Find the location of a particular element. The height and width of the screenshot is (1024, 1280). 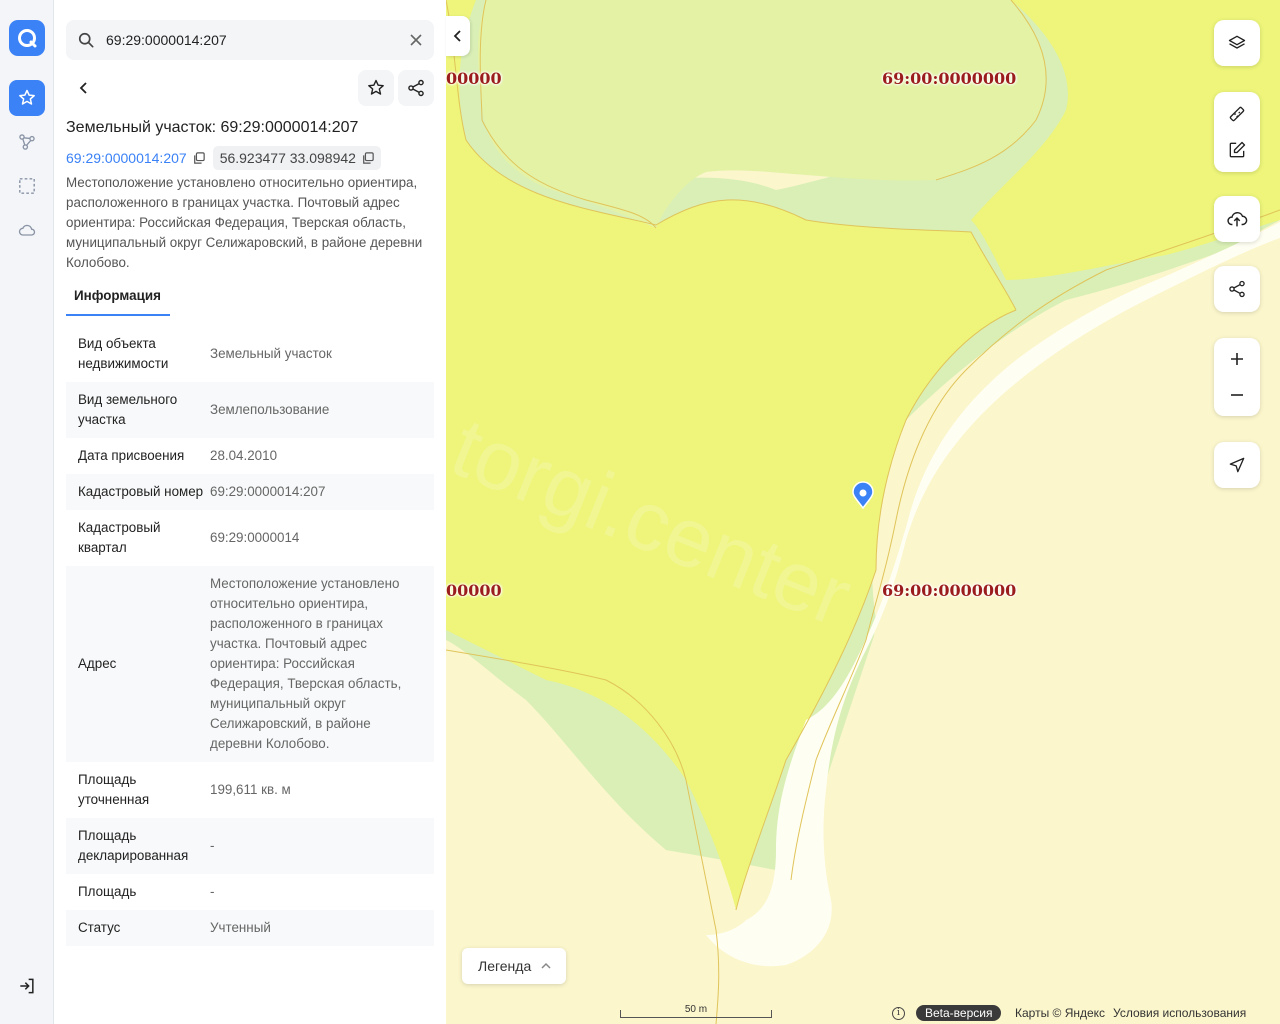

upload-button is located at coordinates (1237, 219).